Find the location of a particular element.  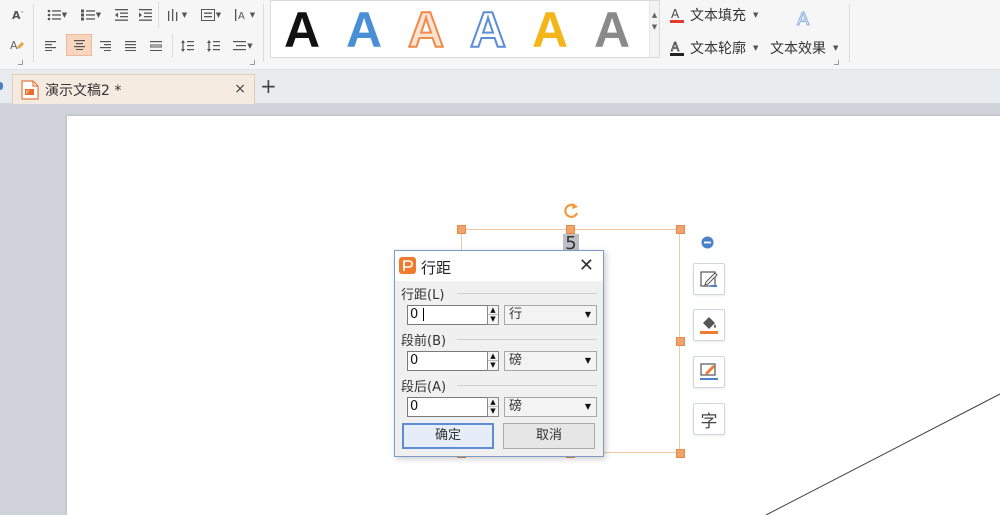

text-outline-button: A 文本轮廓 ▼ is located at coordinates (714, 48).